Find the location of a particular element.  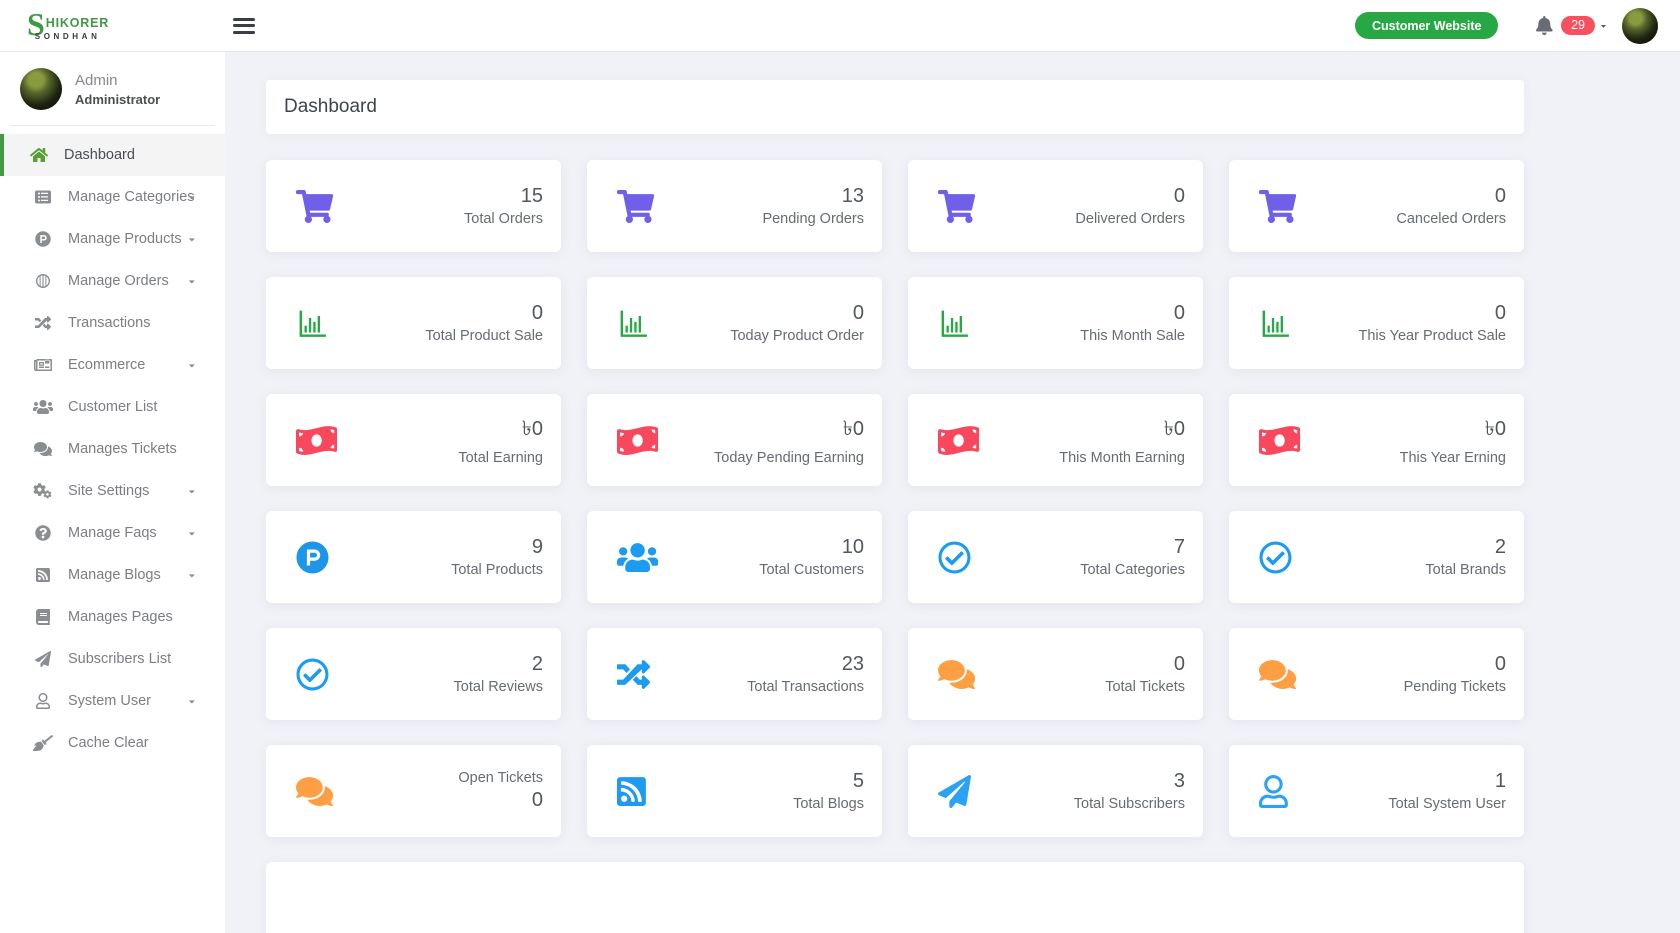

stat-label: Pending Orders is located at coordinates (813, 219).